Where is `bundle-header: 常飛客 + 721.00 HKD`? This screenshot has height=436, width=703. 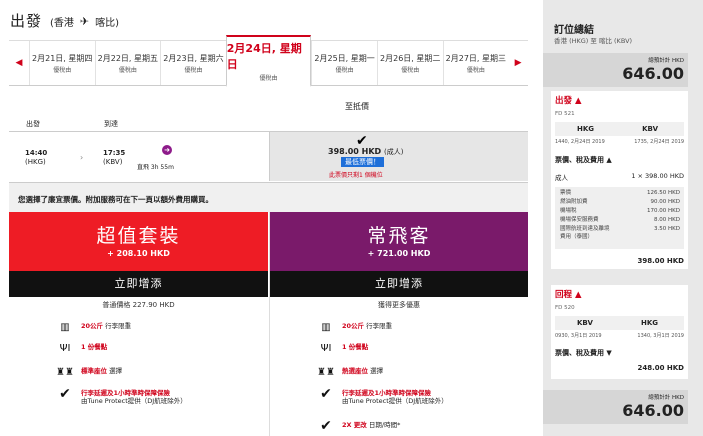
bundle-header: 常飛客 + 721.00 HKD is located at coordinates (399, 241).